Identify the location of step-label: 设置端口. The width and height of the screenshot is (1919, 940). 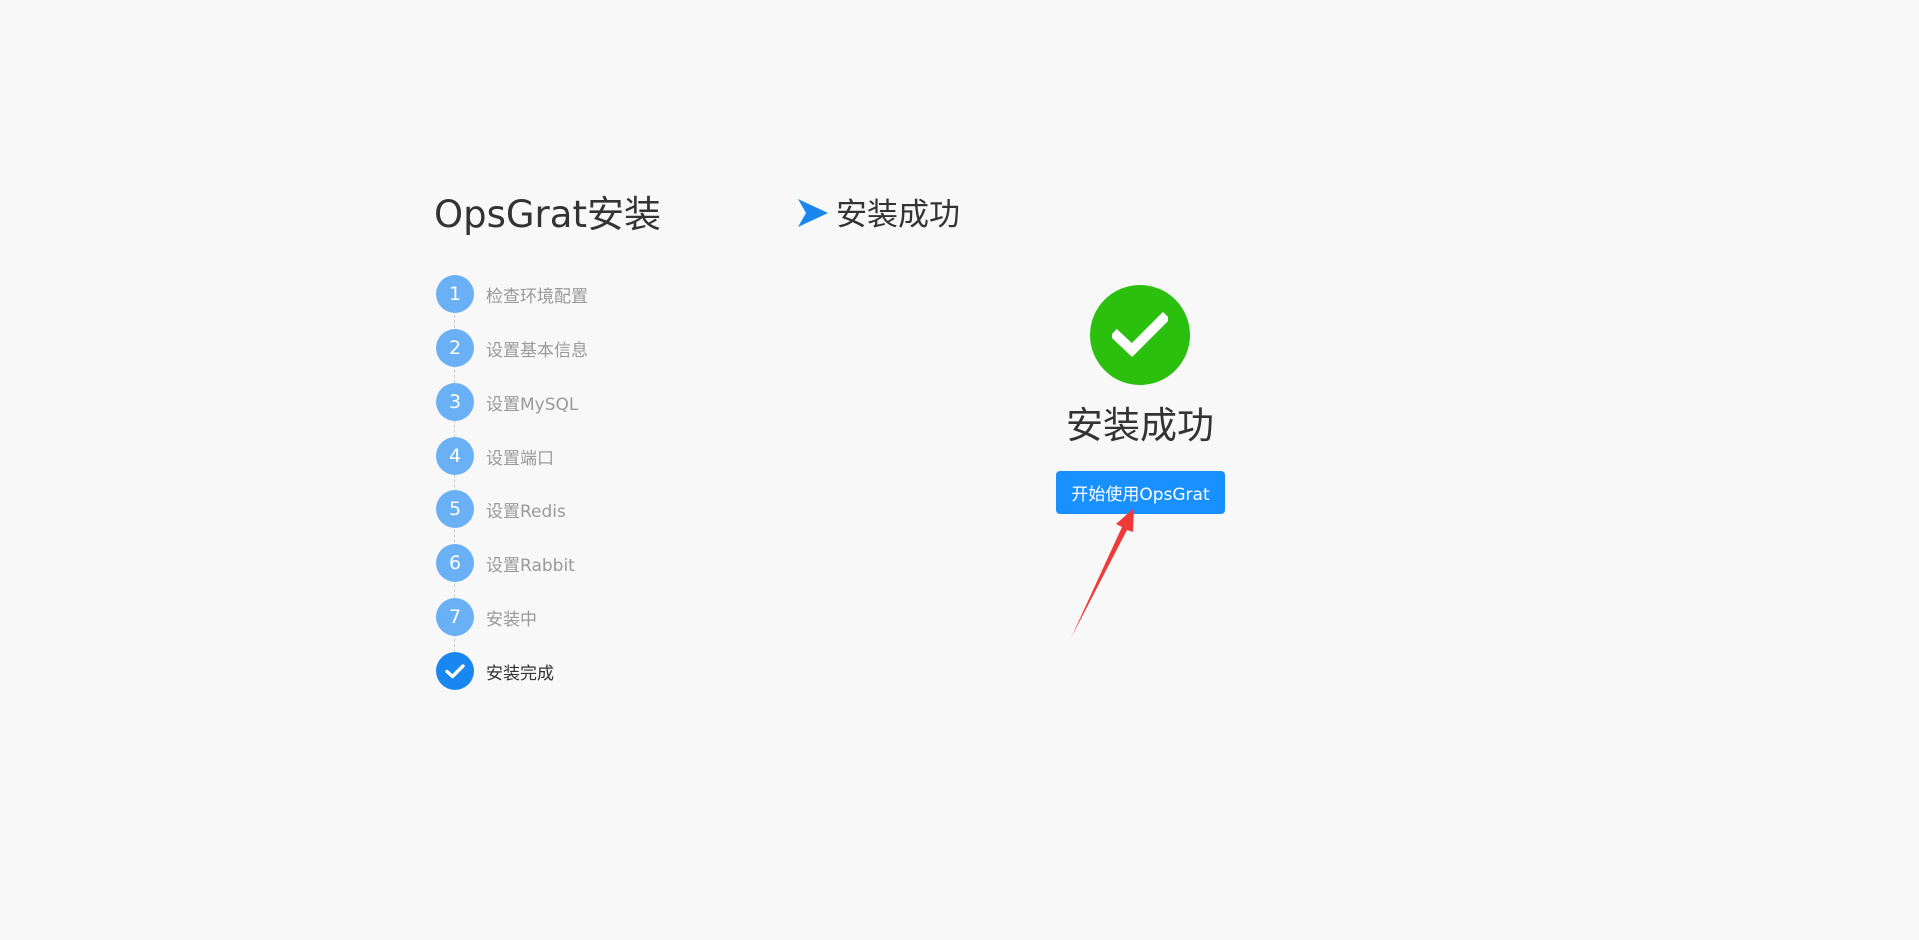
(520, 458).